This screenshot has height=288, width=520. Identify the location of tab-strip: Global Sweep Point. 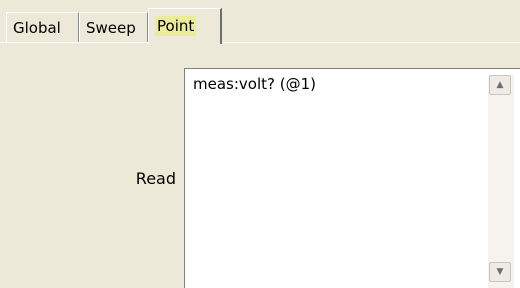
(260, 26).